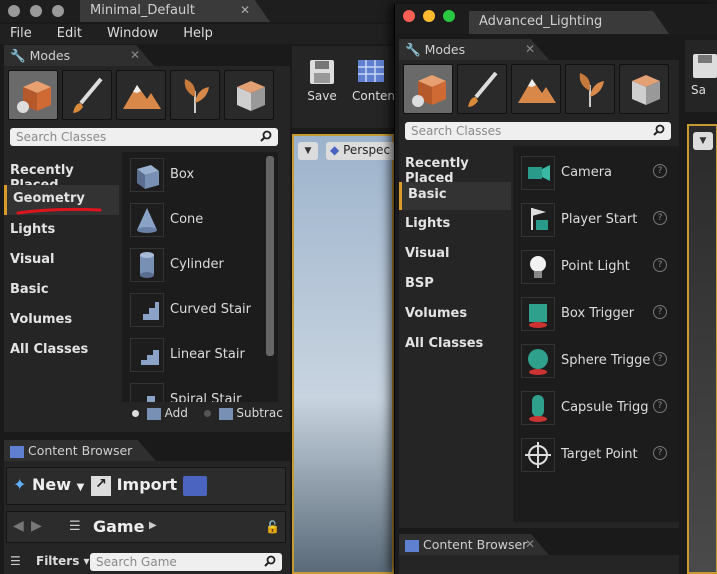 The image size is (717, 574). Describe the element at coordinates (596, 220) in the screenshot. I see `list-item-player-start: Player Start ?` at that location.